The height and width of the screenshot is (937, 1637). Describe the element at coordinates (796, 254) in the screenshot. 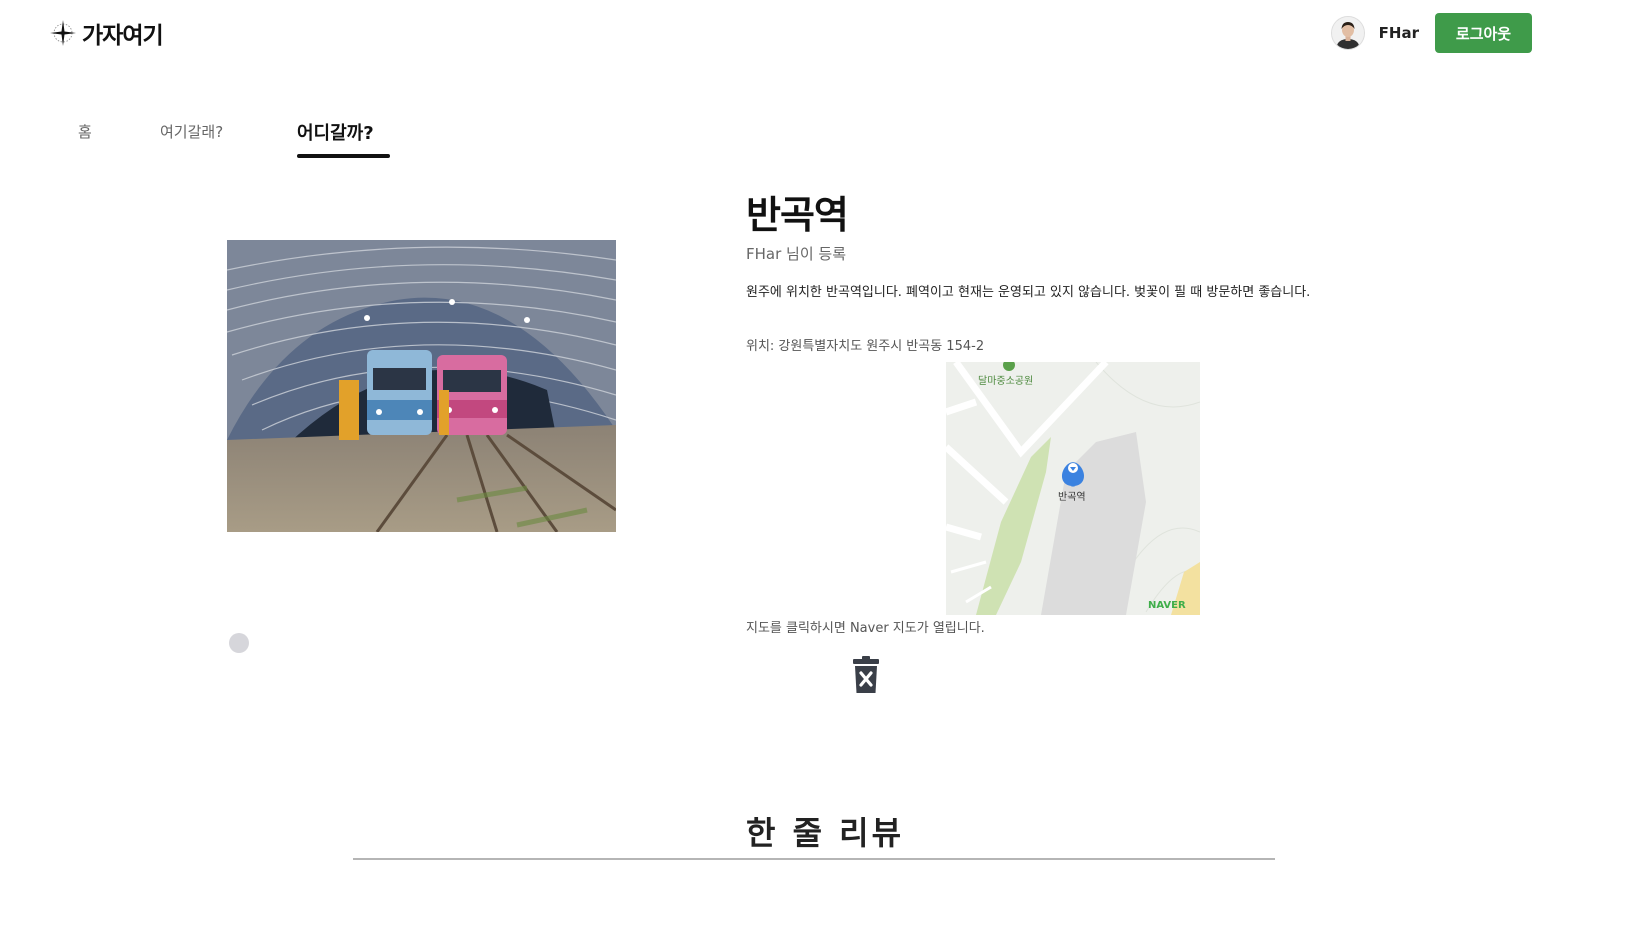

I see `place-author: FHar 님이 등록` at that location.